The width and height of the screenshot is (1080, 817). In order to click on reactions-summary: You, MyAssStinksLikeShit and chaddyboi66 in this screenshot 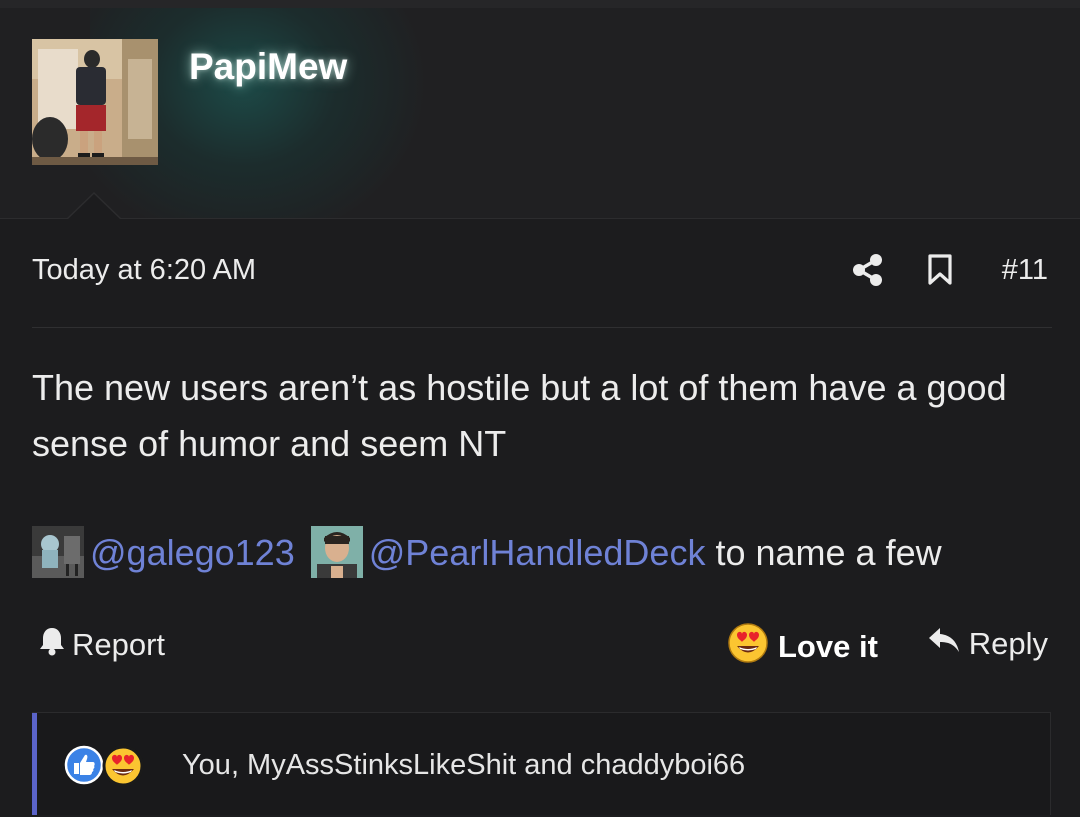, I will do `click(404, 765)`.